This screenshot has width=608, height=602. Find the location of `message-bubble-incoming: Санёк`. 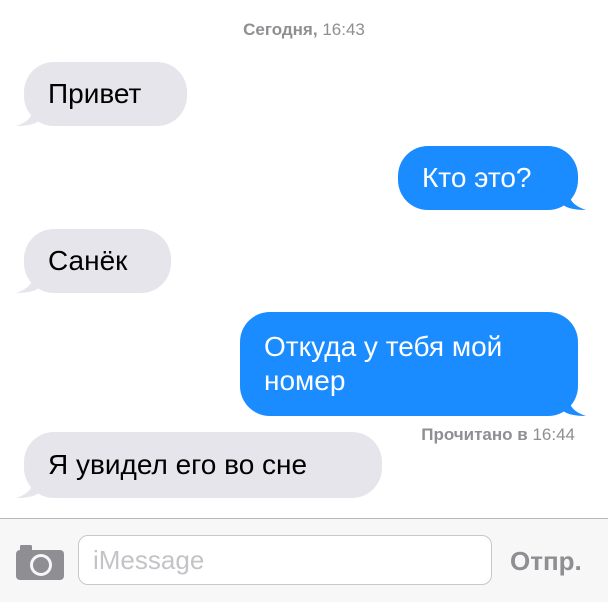

message-bubble-incoming: Санёк is located at coordinates (93, 261).